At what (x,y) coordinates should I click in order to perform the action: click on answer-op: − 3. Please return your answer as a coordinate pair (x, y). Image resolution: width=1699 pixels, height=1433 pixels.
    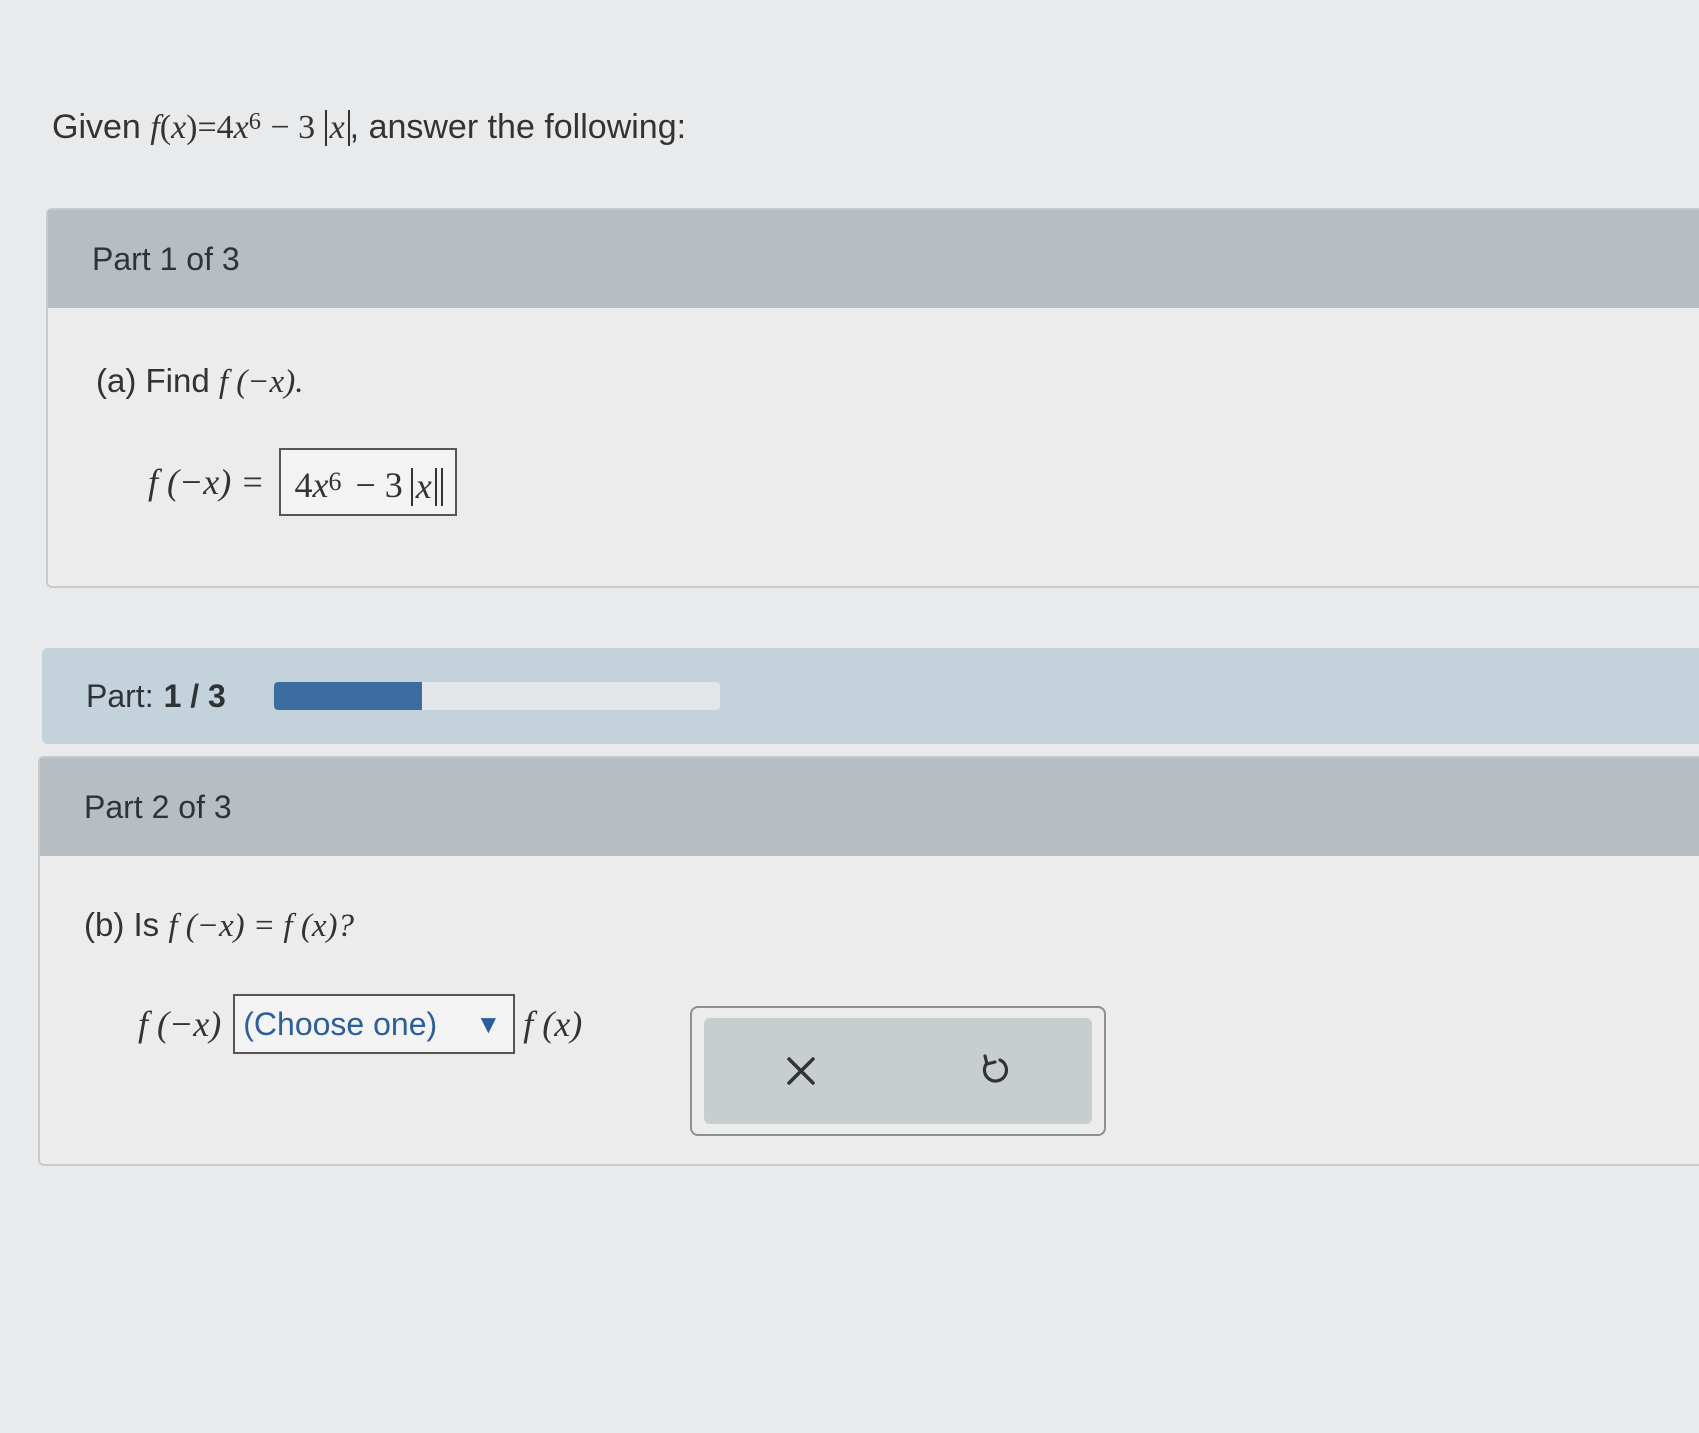
    Looking at the image, I should click on (379, 485).